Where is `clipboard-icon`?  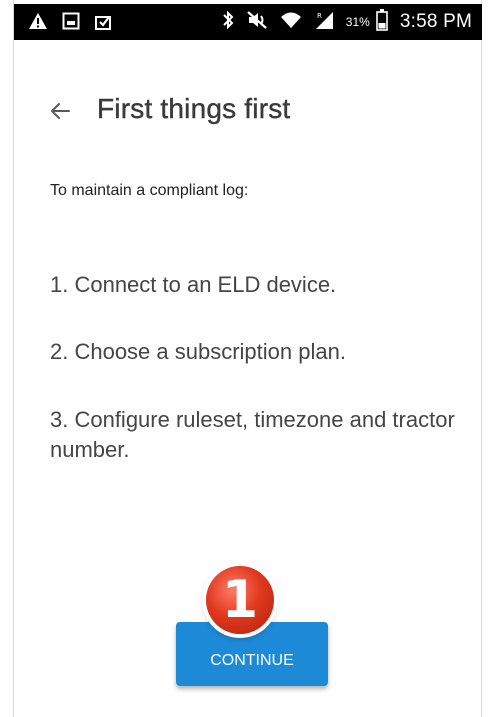 clipboard-icon is located at coordinates (104, 23).